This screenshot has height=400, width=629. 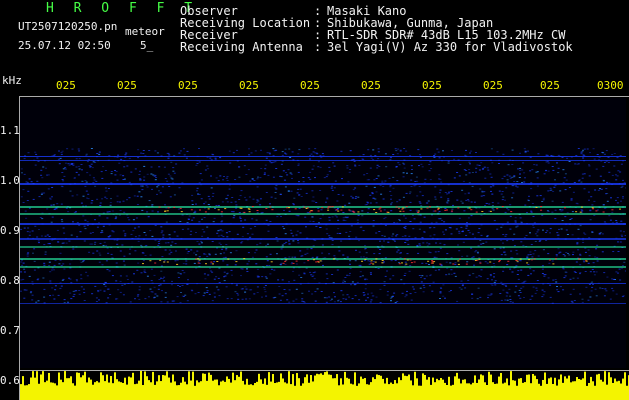 I want to click on file-mode: meteor, so click(x=145, y=31).